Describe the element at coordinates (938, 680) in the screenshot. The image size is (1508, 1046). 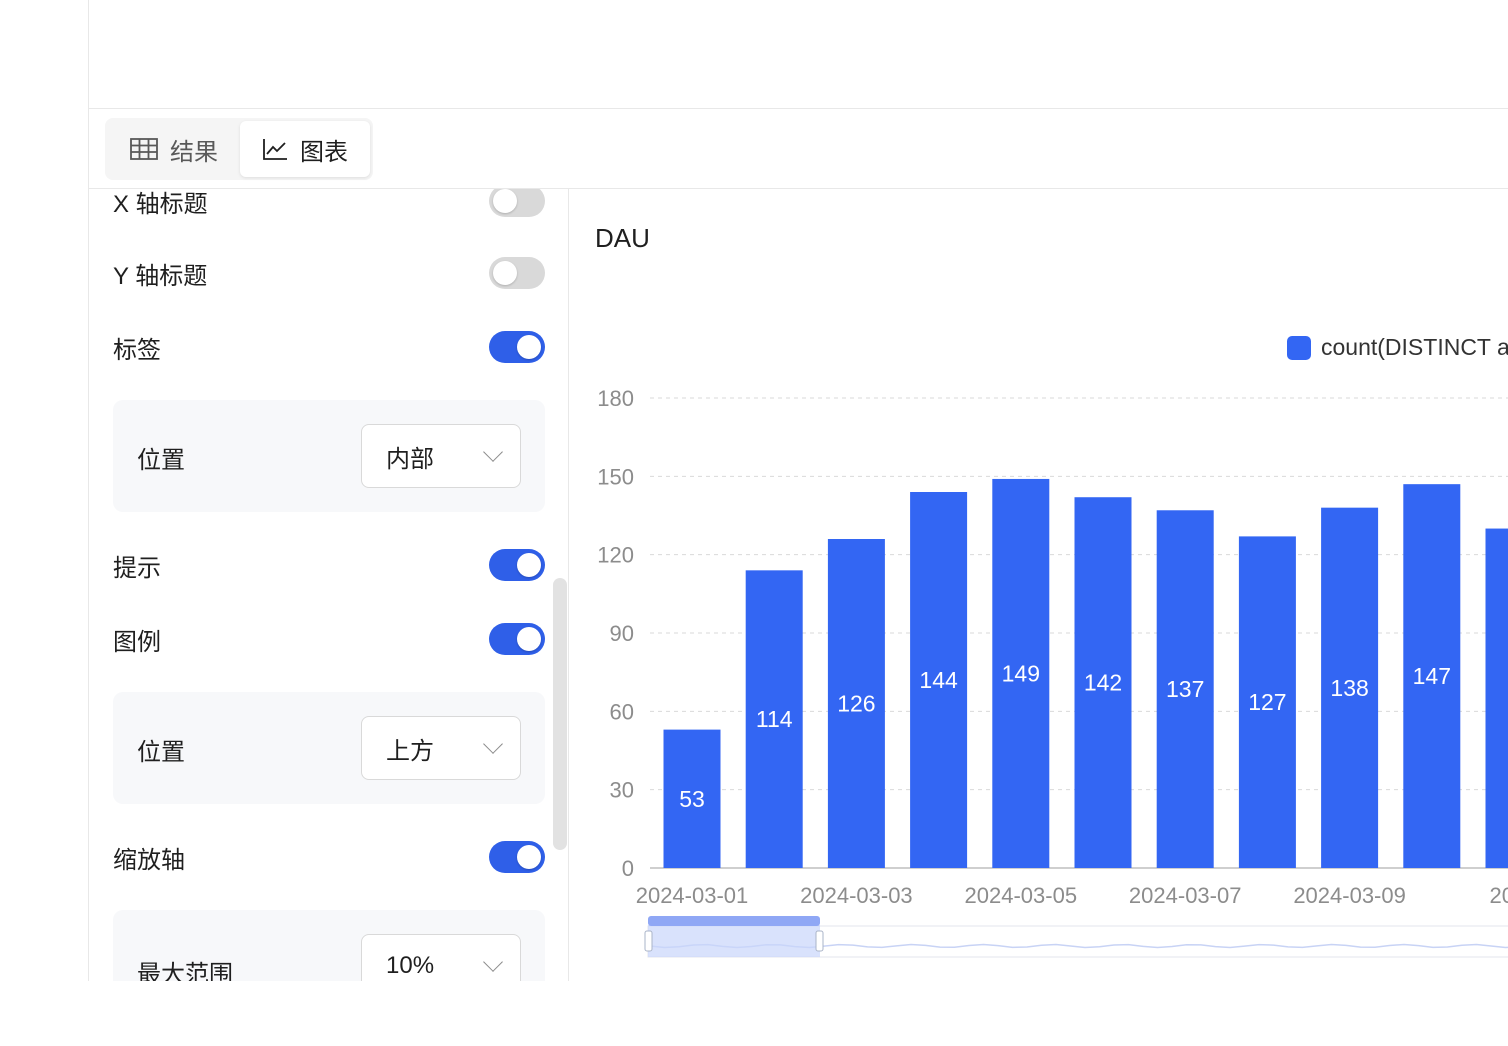
I see `bar-value-label: 144` at that location.